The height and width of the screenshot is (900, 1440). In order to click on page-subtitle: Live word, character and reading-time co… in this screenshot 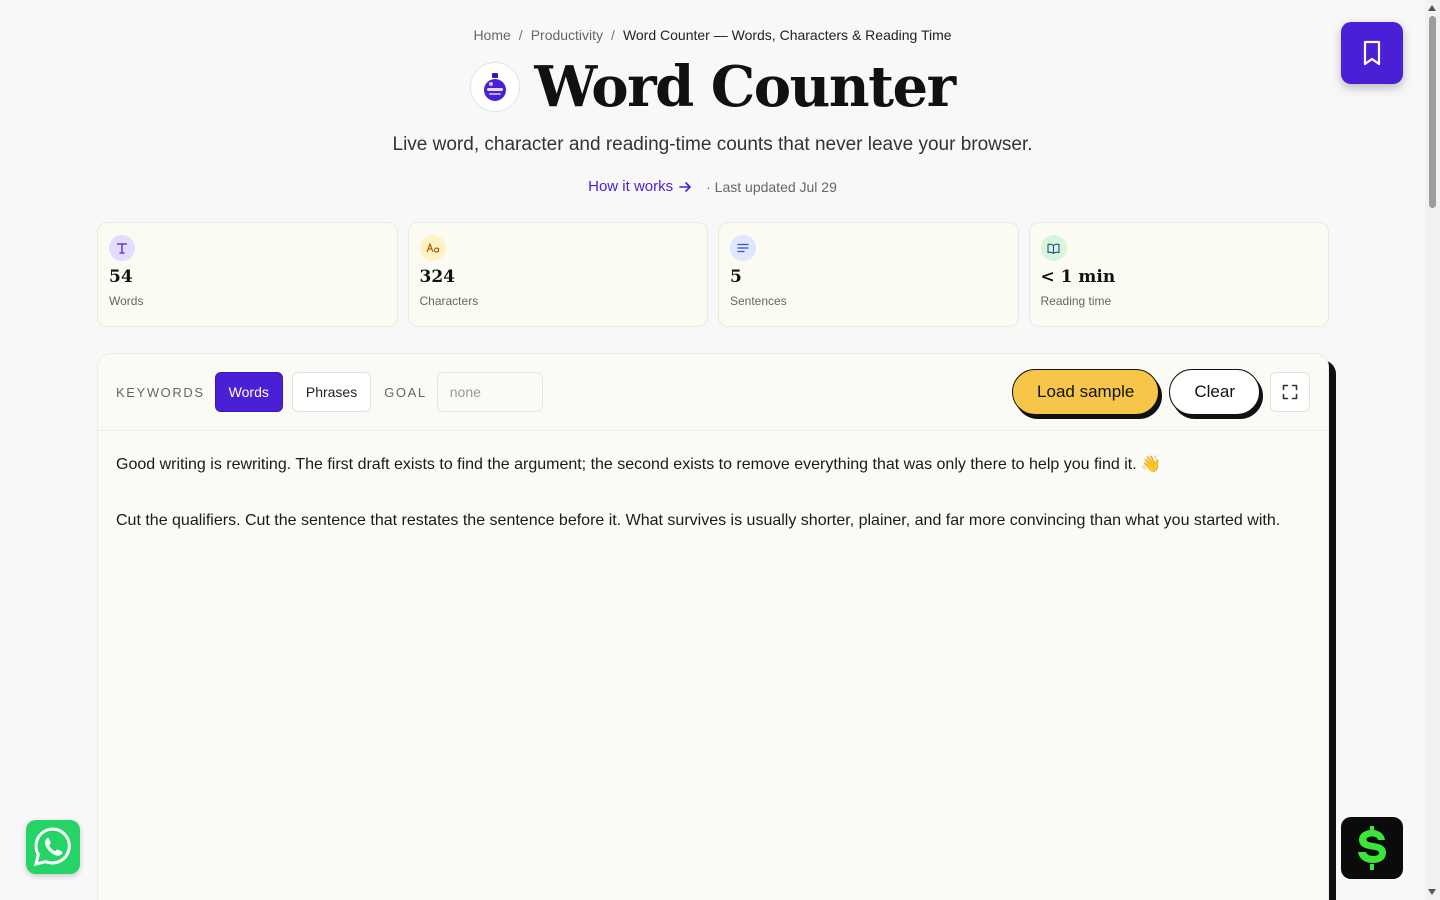, I will do `click(712, 144)`.